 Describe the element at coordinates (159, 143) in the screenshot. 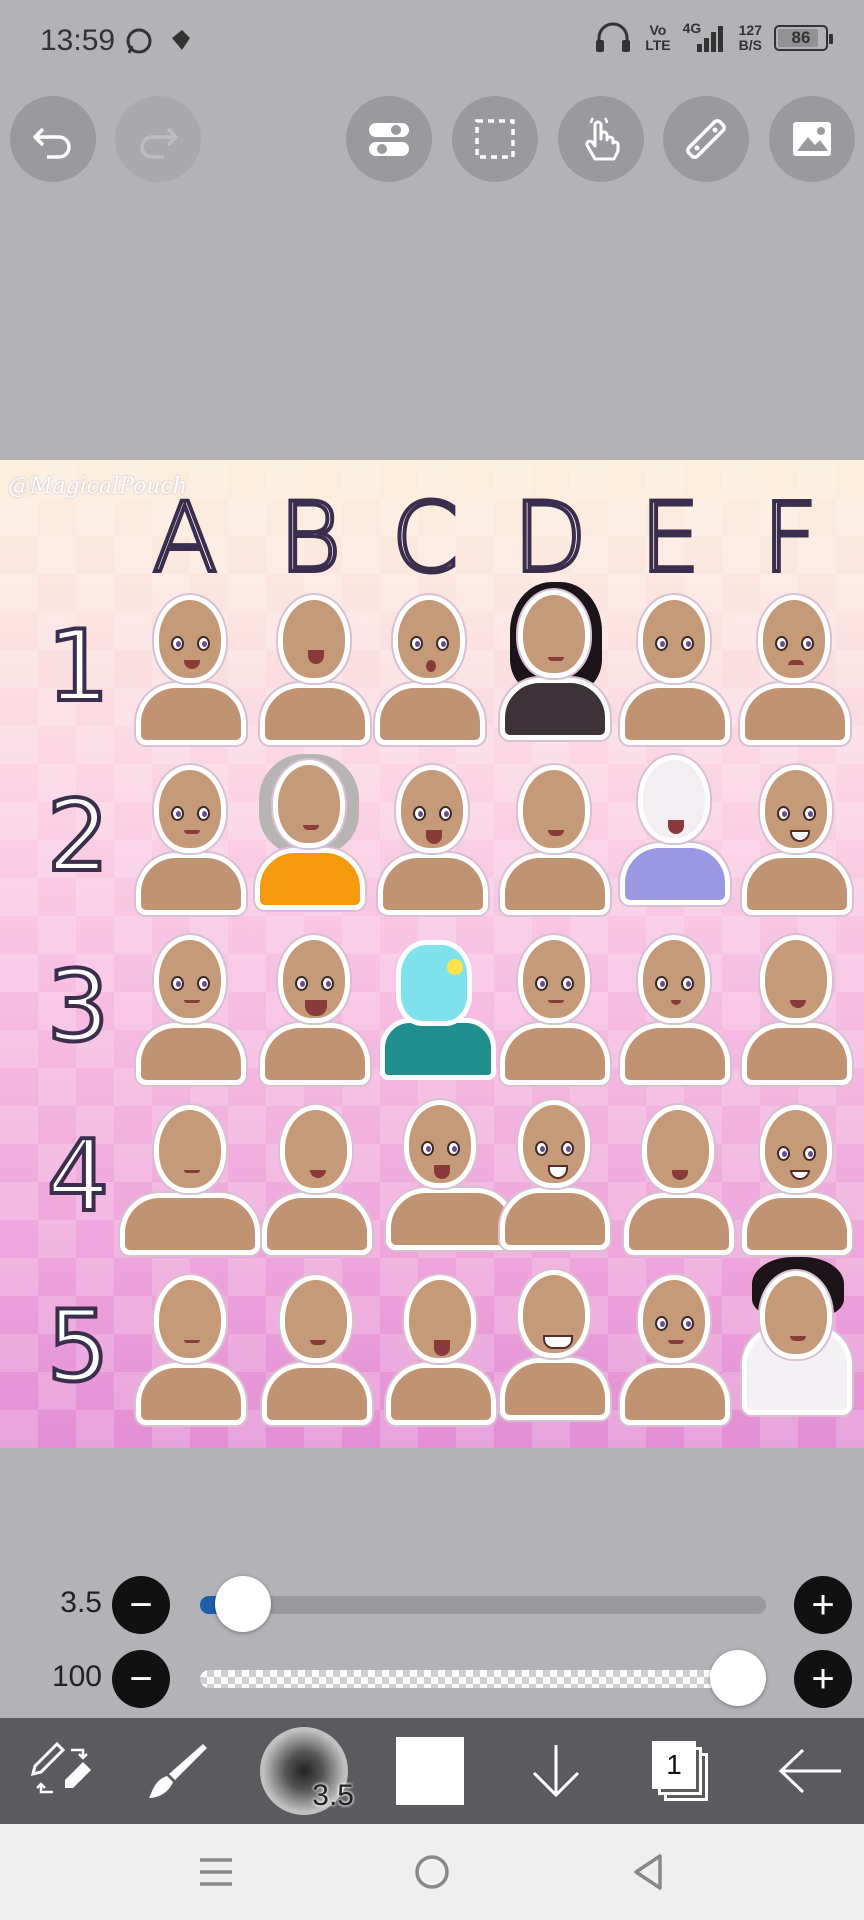

I see `redo-icon` at that location.